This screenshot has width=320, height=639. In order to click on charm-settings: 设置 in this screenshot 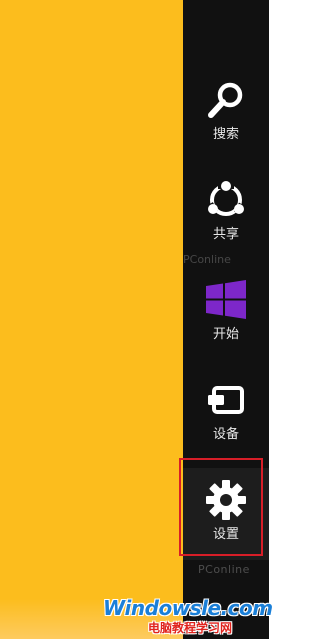, I will do `click(226, 514)`.